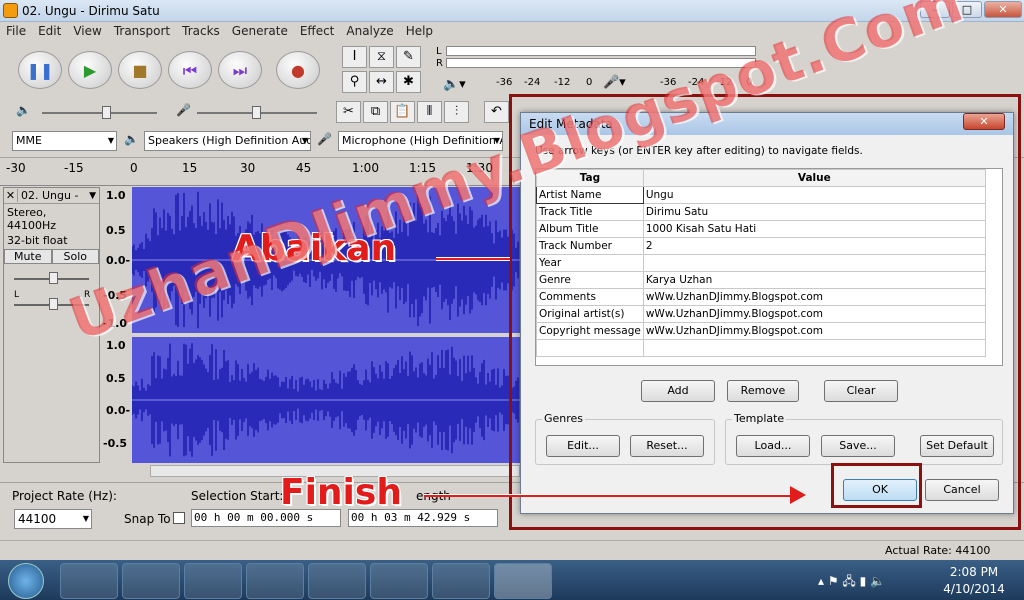 The image size is (1024, 600). I want to click on menu-effect: Effect, so click(317, 31).